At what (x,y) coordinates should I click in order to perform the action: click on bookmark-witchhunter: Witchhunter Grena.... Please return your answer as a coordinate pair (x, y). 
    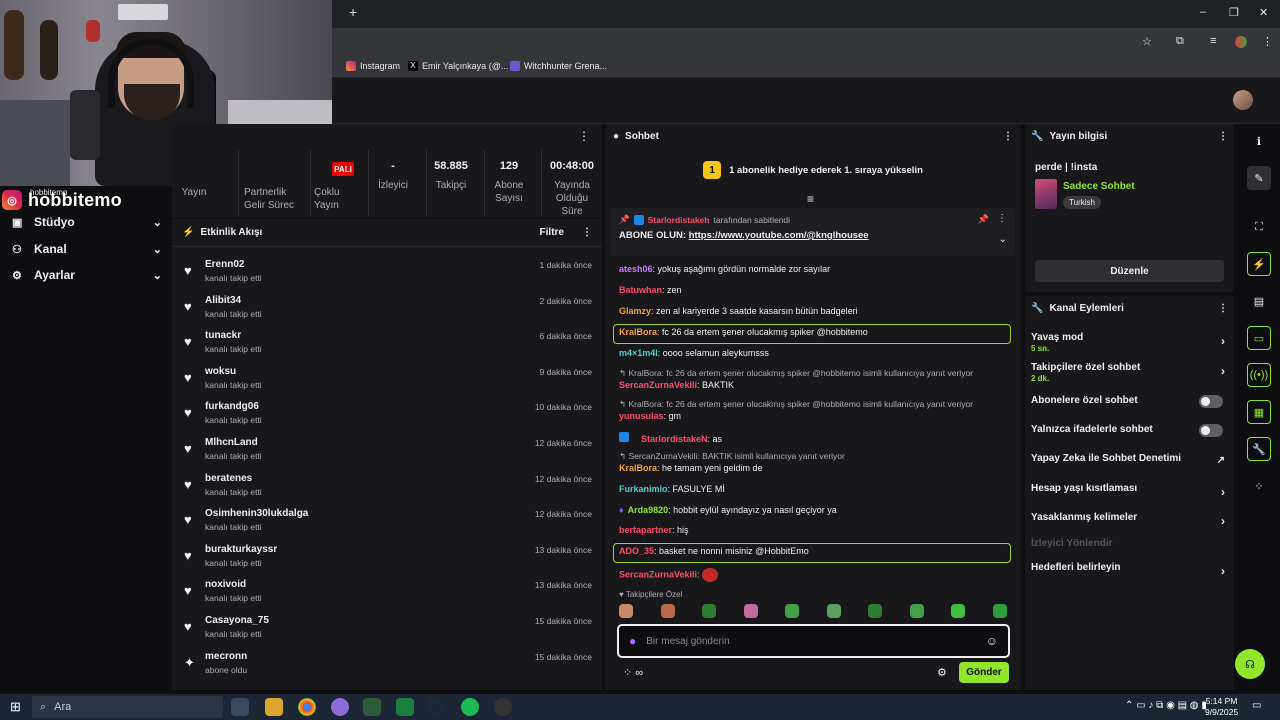
    Looking at the image, I should click on (558, 66).